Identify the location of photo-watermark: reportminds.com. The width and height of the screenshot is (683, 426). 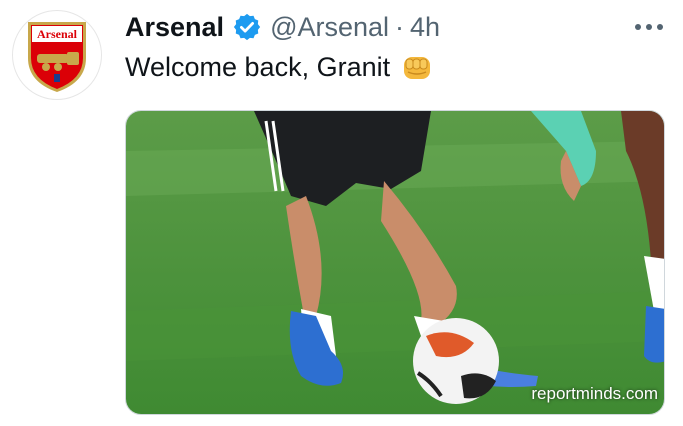
(594, 393).